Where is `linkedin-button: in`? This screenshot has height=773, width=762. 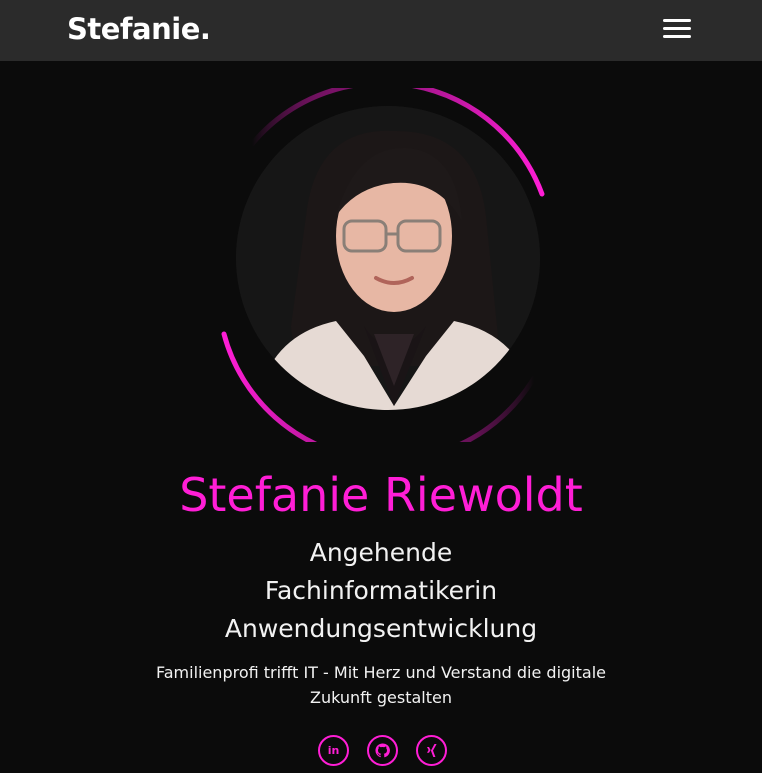 linkedin-button: in is located at coordinates (333, 750).